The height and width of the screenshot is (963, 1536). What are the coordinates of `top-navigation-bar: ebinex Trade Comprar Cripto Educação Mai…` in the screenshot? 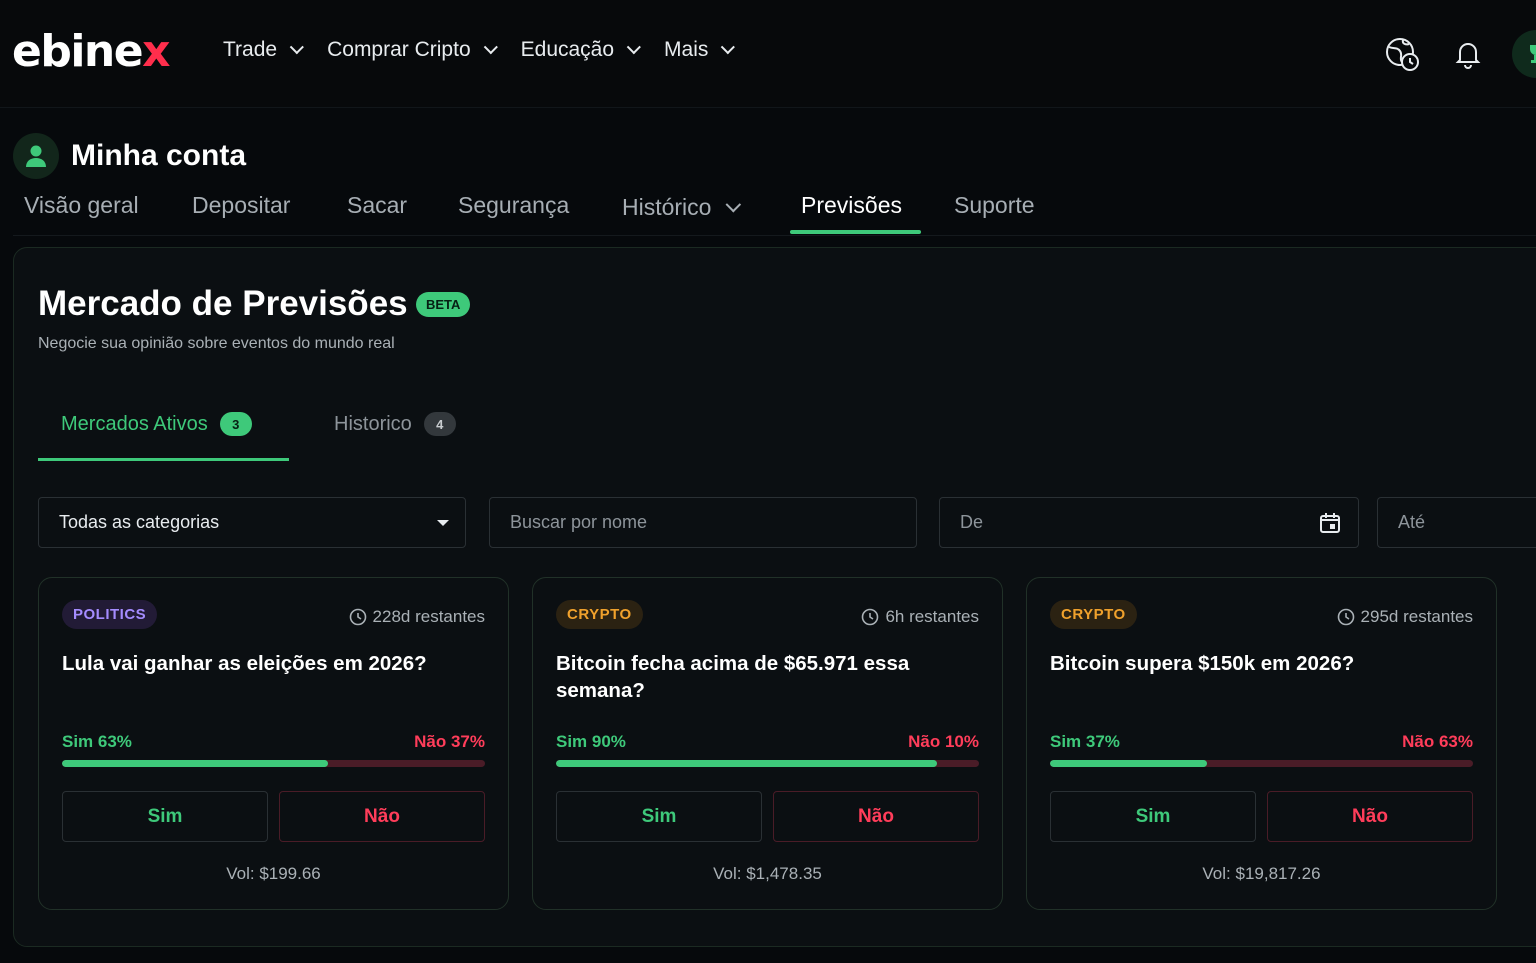 It's located at (768, 54).